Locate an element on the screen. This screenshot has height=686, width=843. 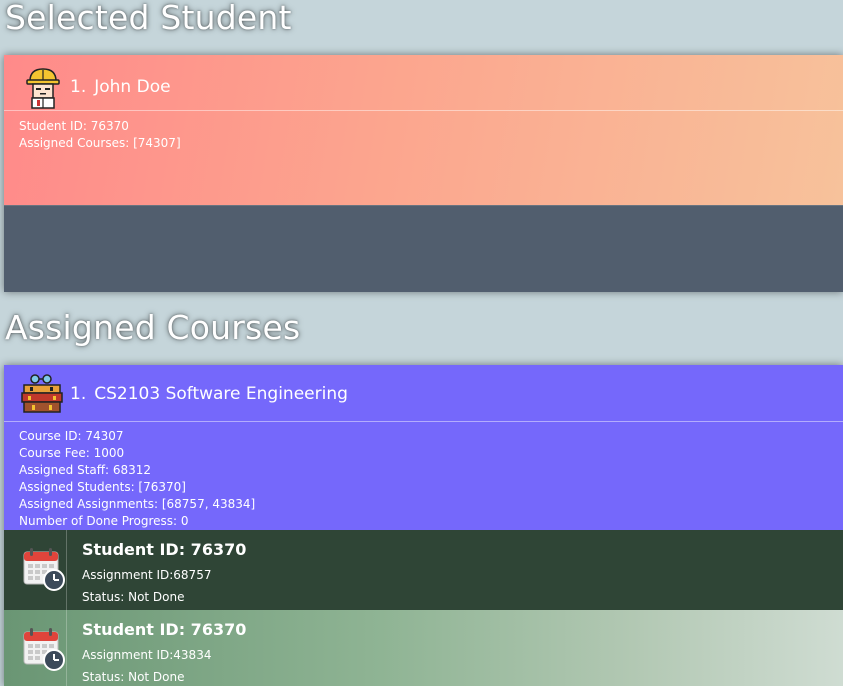
assigned-students-line: Assigned Students: [76370] is located at coordinates (102, 487).